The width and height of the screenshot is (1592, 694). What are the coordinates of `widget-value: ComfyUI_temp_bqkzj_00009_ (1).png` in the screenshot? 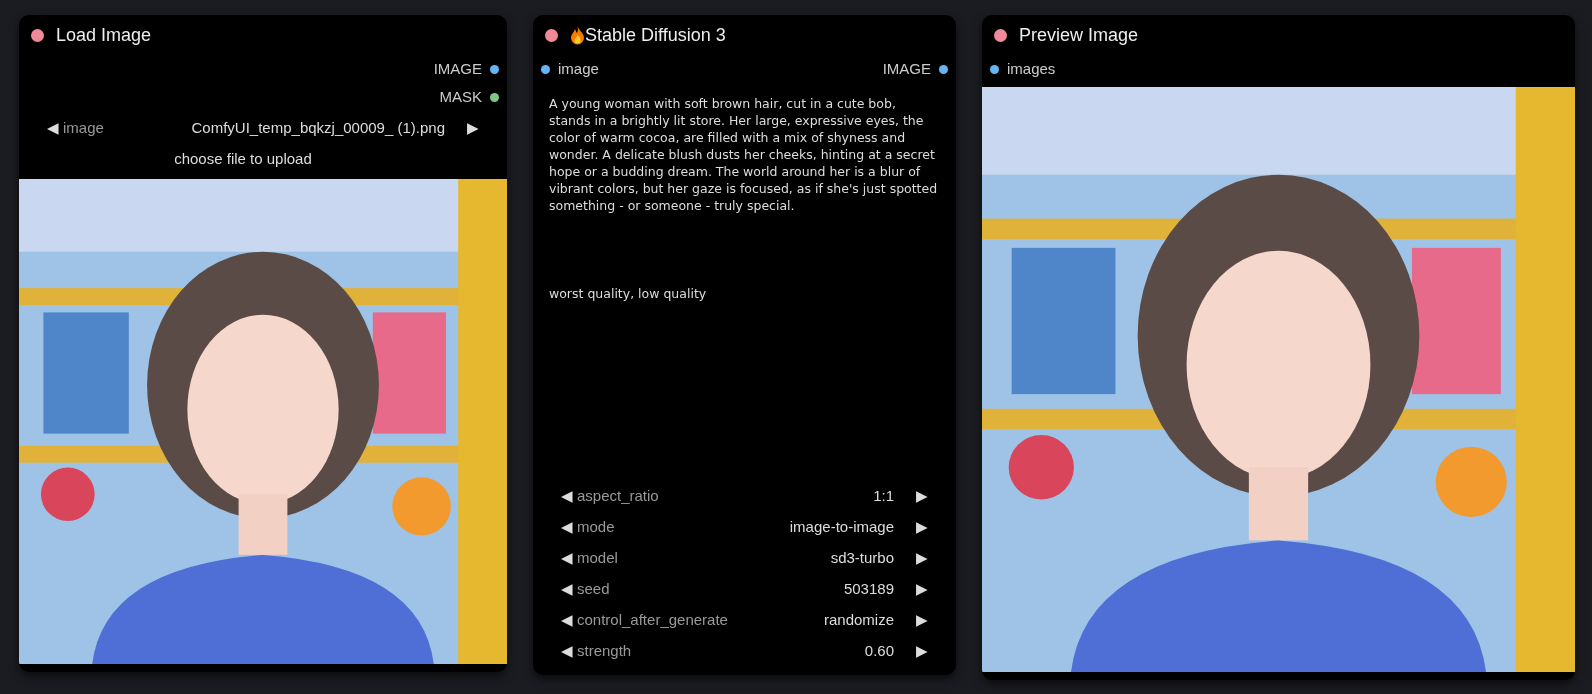 It's located at (317, 128).